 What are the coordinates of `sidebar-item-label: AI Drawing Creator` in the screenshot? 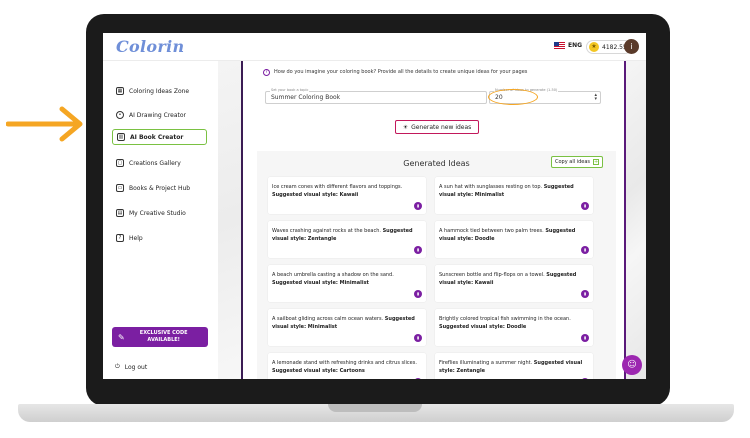 It's located at (158, 115).